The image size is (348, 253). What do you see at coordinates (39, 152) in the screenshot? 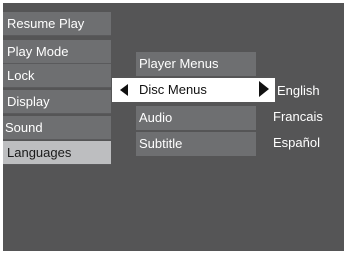
I see `main-menu-item-label: Languages` at bounding box center [39, 152].